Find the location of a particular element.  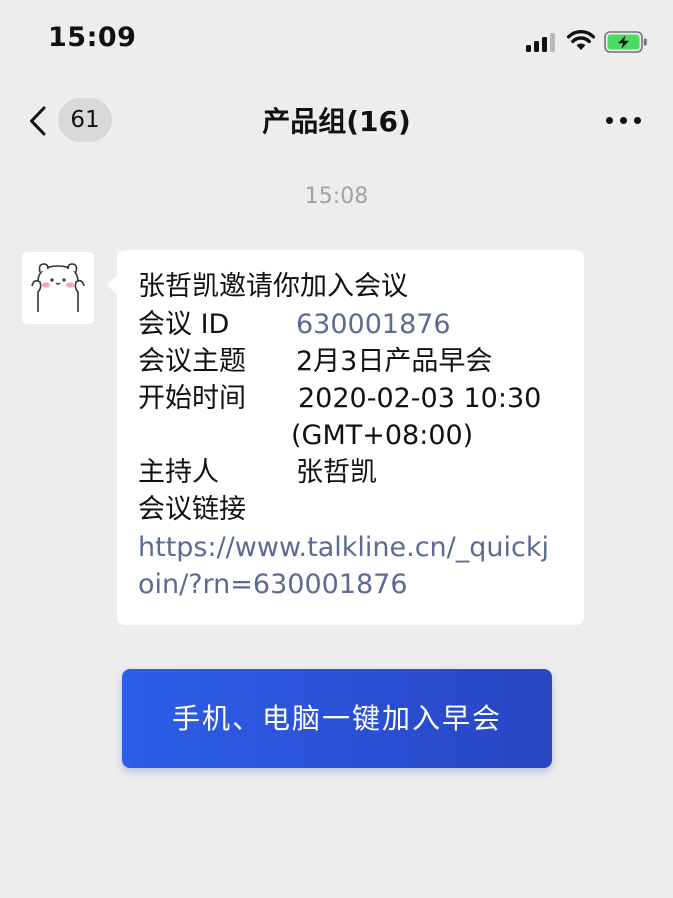

host-value: 张哲凯 is located at coordinates (336, 472).